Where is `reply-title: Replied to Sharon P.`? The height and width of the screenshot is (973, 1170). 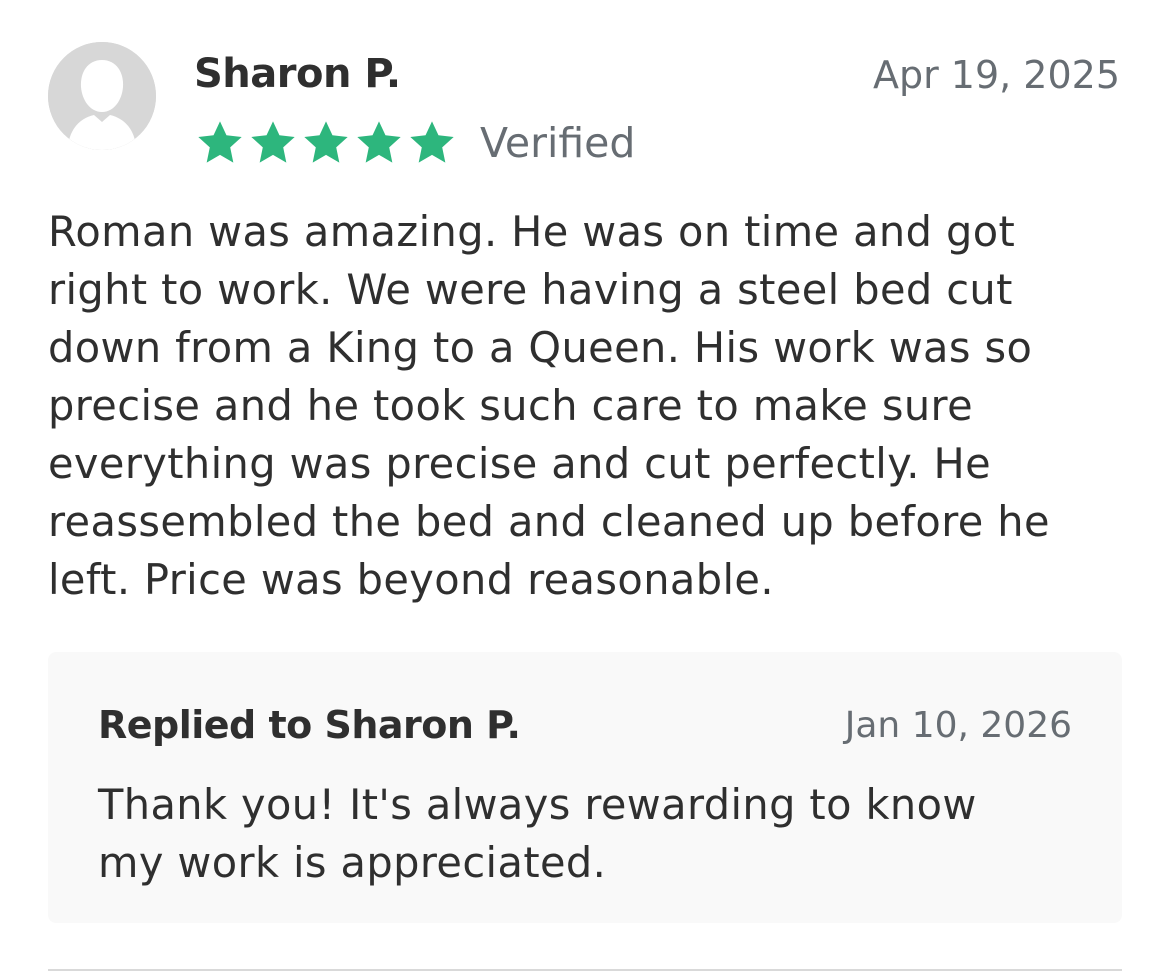
reply-title: Replied to Sharon P. is located at coordinates (309, 725).